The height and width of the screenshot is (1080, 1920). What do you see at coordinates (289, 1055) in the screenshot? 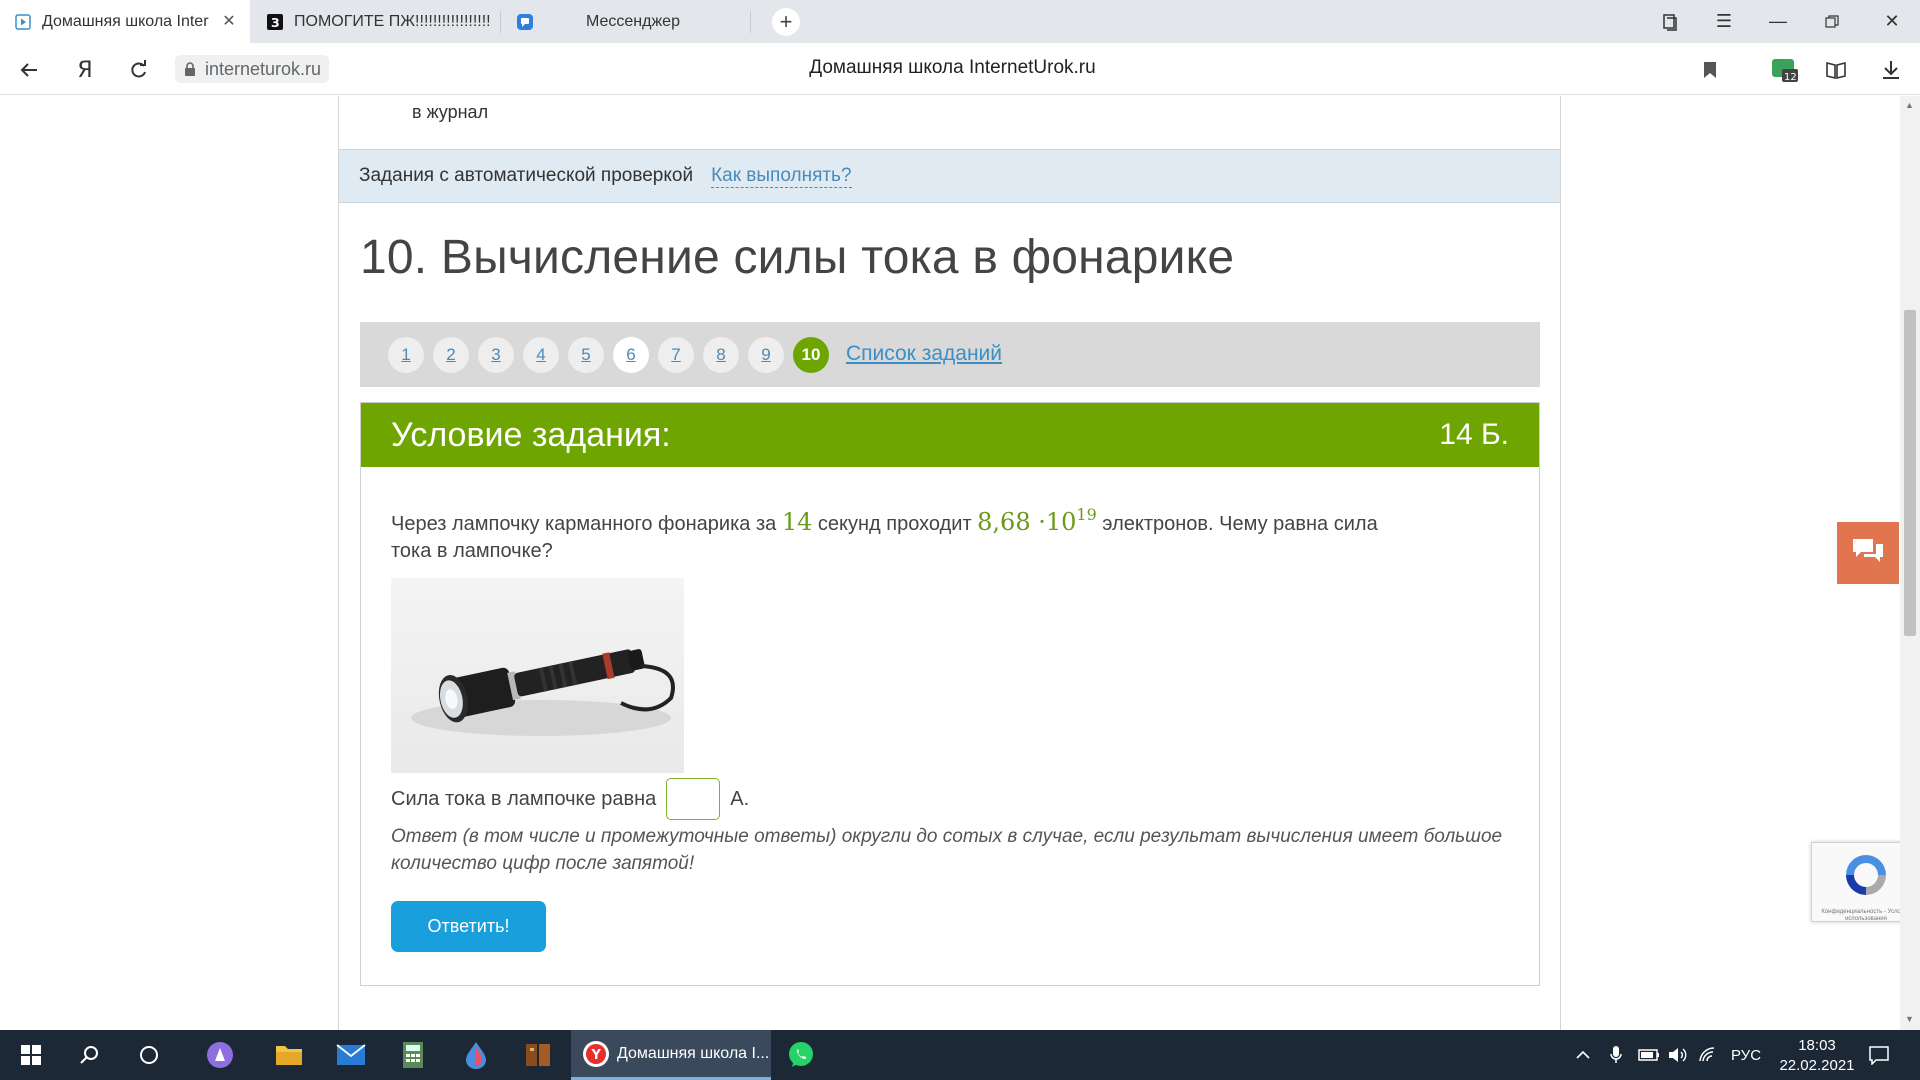
I see `file-explorer-icon` at bounding box center [289, 1055].